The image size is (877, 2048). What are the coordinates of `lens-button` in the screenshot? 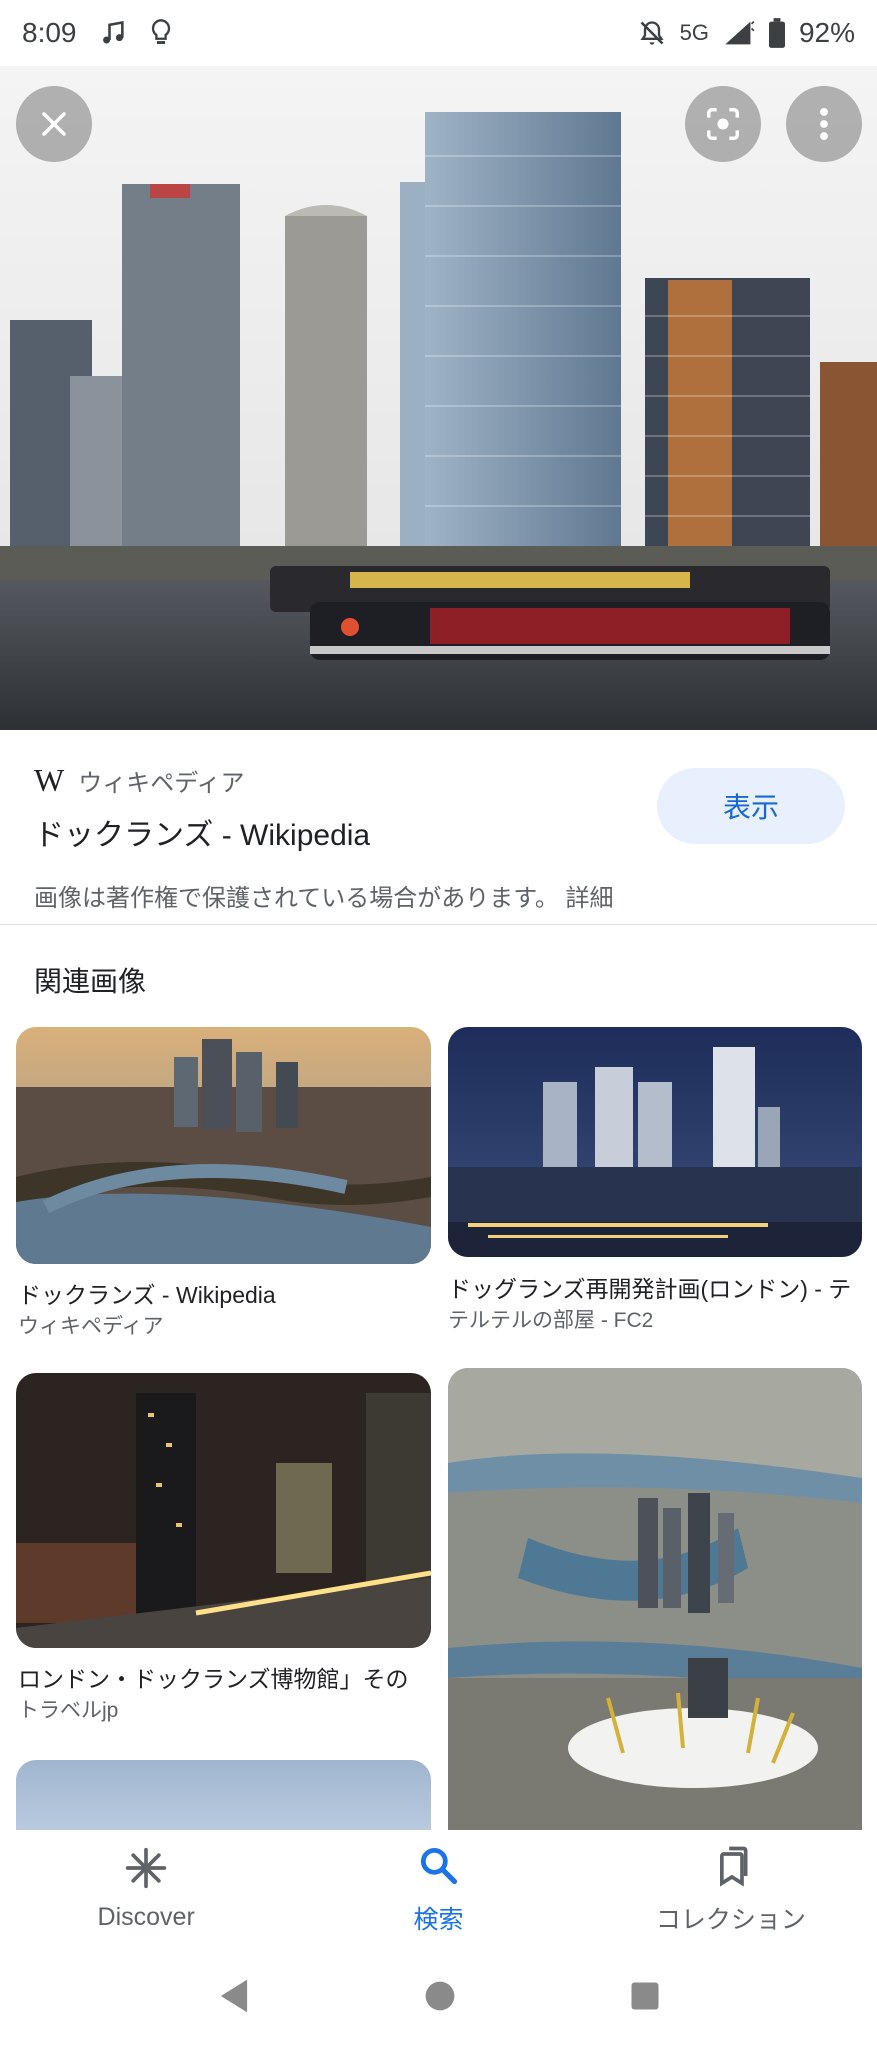 It's located at (723, 124).